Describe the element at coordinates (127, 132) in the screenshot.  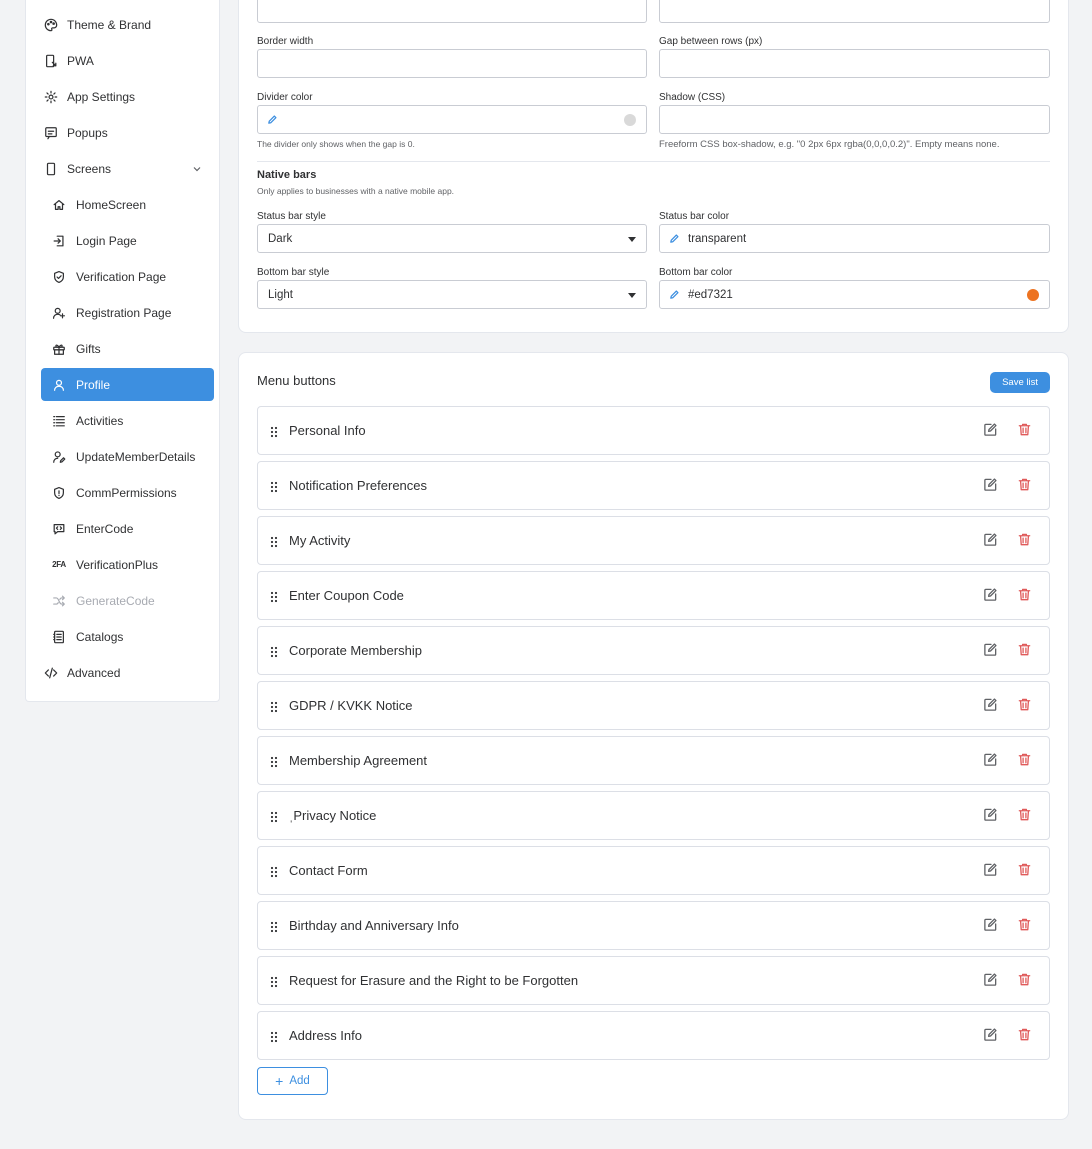
I see `sidebar-item-popups: Popups` at that location.